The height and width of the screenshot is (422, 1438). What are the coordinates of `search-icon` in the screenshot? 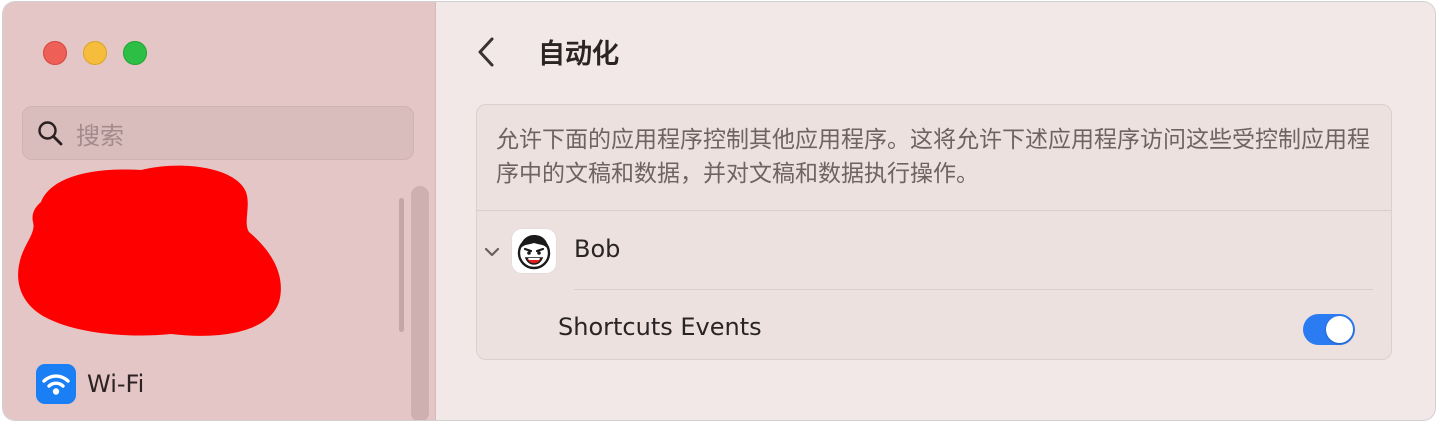 It's located at (50, 133).